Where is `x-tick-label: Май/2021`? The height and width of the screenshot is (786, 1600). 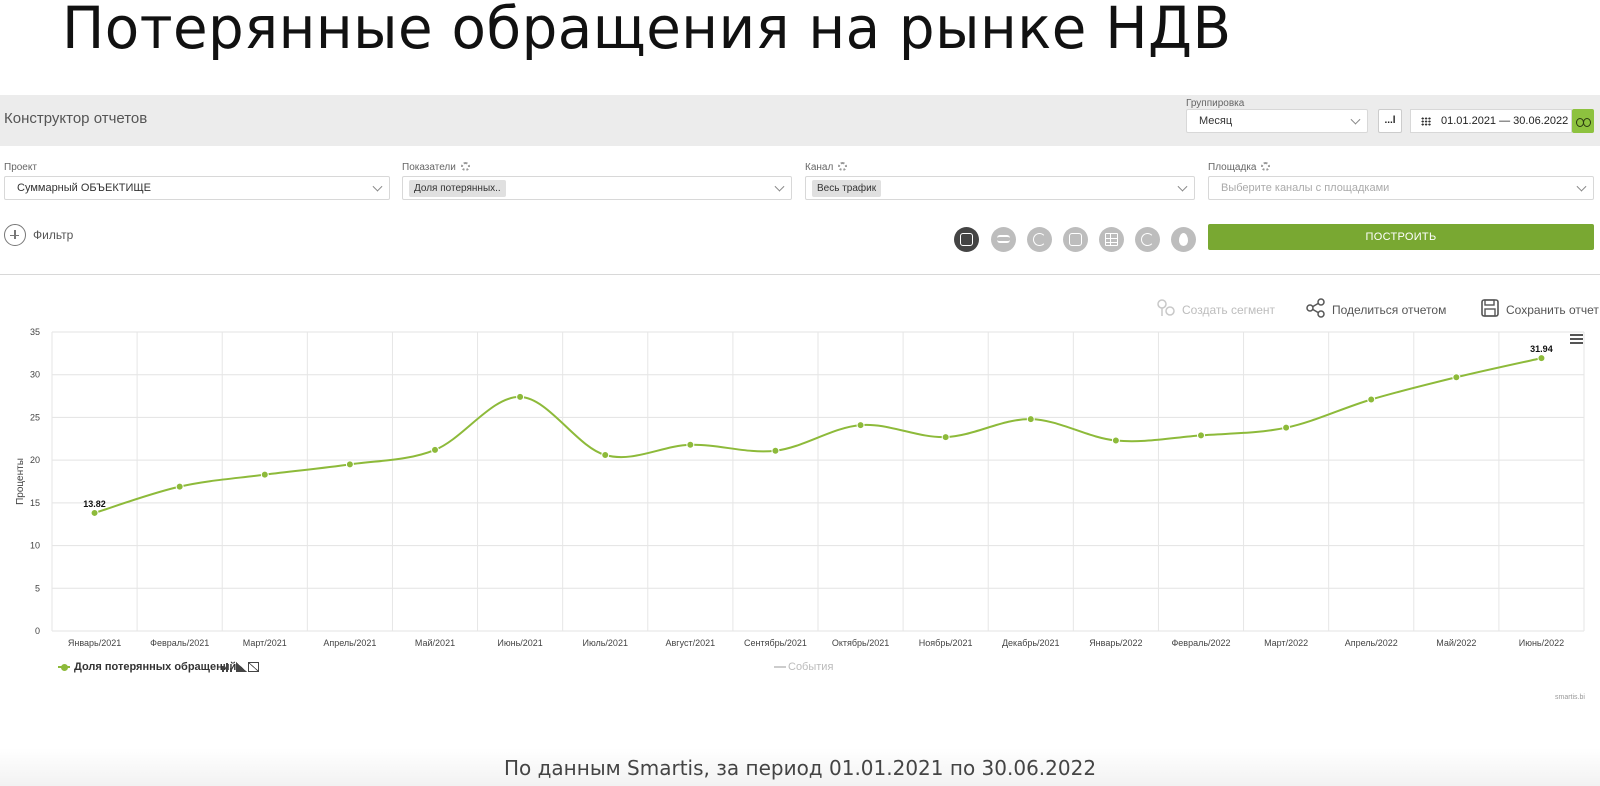
x-tick-label: Май/2021 is located at coordinates (435, 643).